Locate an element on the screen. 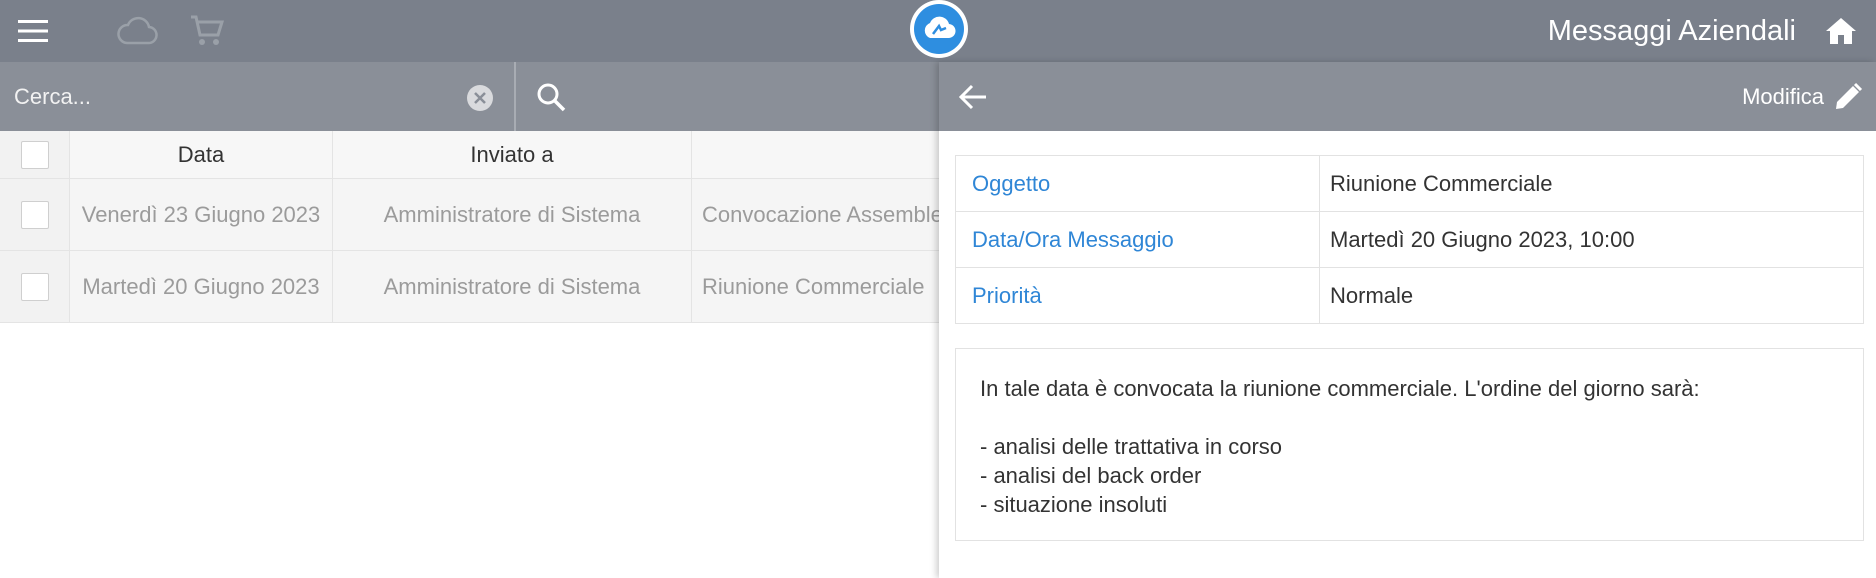  top-bar: Messaggi Aziendali is located at coordinates (938, 31).